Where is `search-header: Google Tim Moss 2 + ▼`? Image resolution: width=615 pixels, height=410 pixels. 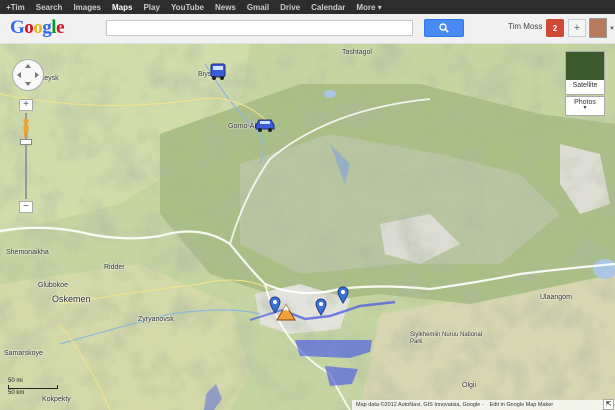
search-header: Google Tim Moss 2 + ▼ is located at coordinates (307, 29).